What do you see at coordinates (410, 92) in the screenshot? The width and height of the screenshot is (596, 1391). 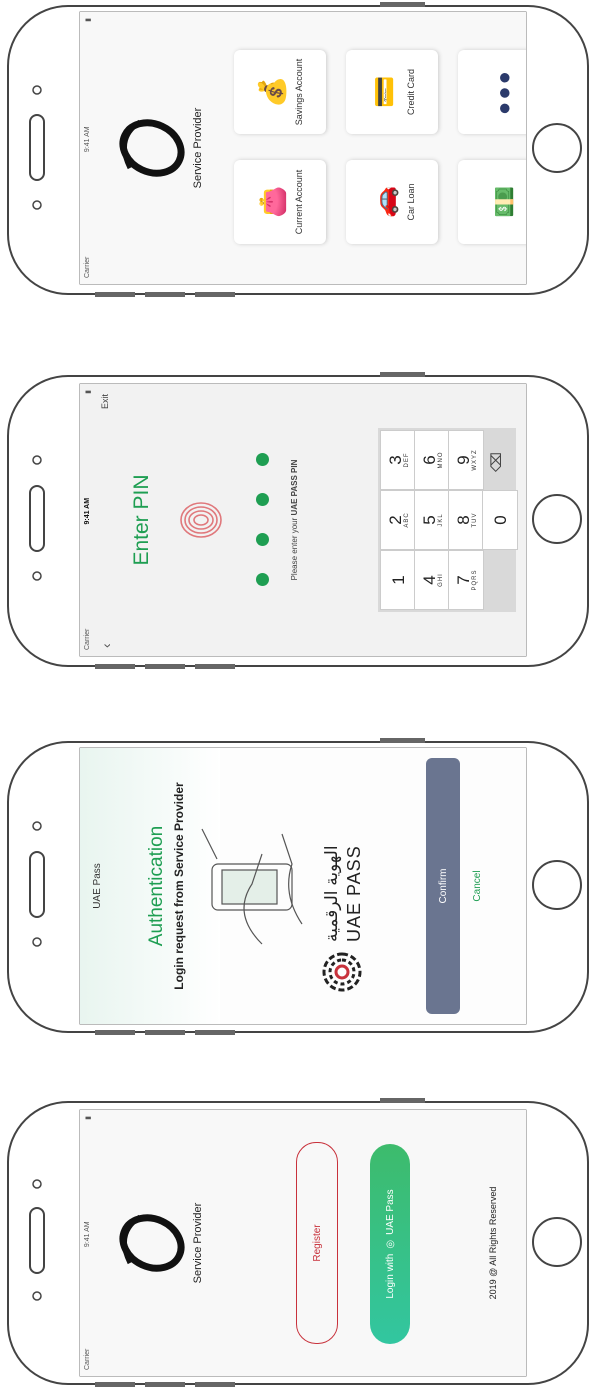 I see `tile-label: Credit Card` at bounding box center [410, 92].